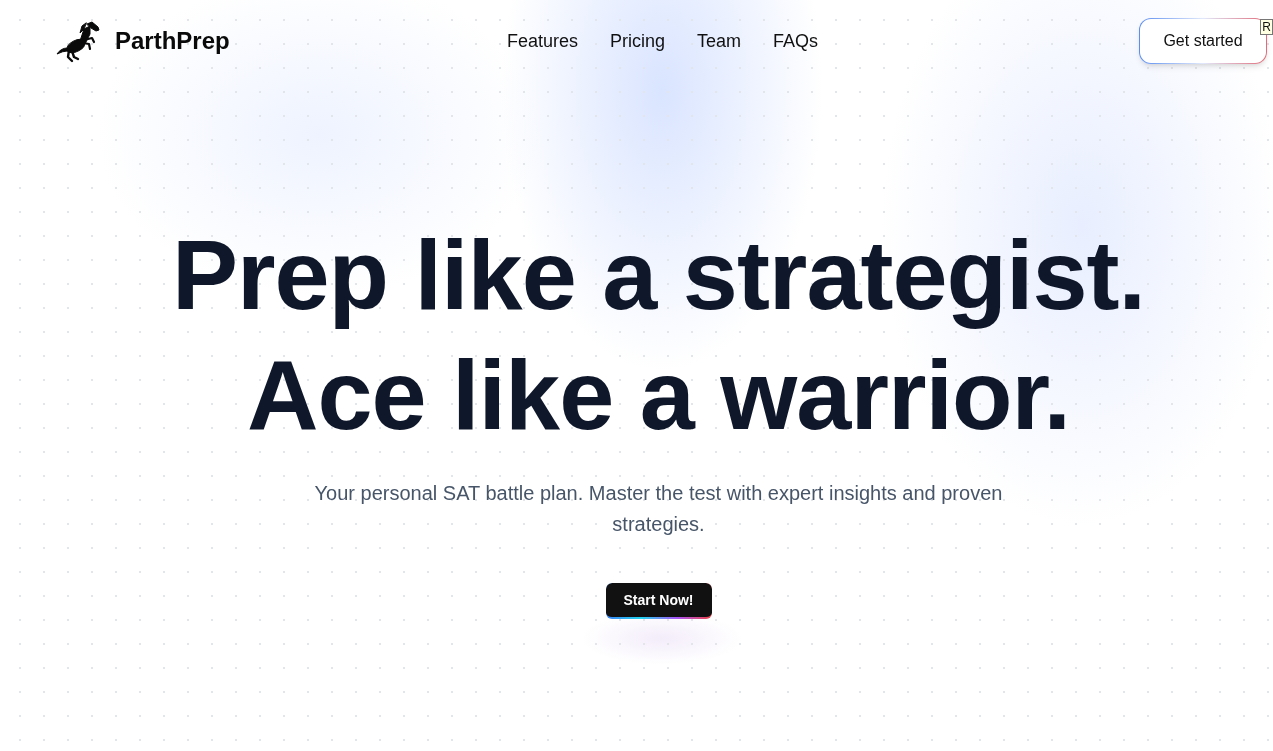 The image size is (1273, 751). What do you see at coordinates (638, 41) in the screenshot?
I see `nav-link: Pricing` at bounding box center [638, 41].